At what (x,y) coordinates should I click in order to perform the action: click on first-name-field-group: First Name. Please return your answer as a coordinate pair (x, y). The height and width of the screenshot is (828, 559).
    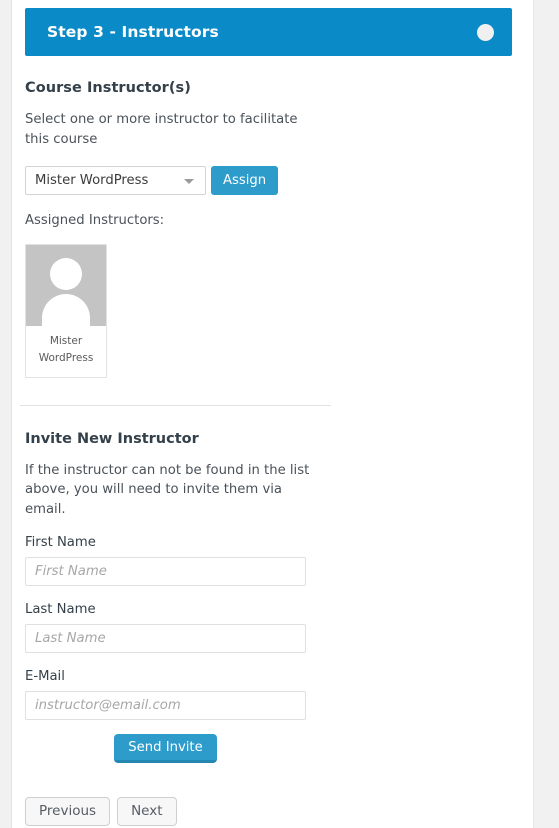
    Looking at the image, I should click on (268, 561).